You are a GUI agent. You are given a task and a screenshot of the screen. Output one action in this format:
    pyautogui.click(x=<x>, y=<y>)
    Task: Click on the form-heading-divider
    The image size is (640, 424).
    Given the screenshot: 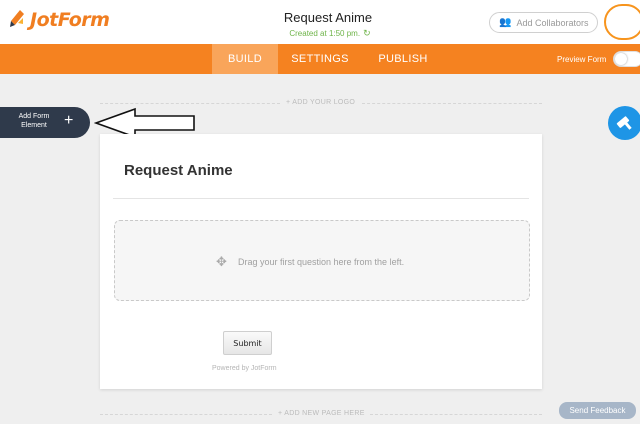 What is the action you would take?
    pyautogui.click(x=321, y=198)
    